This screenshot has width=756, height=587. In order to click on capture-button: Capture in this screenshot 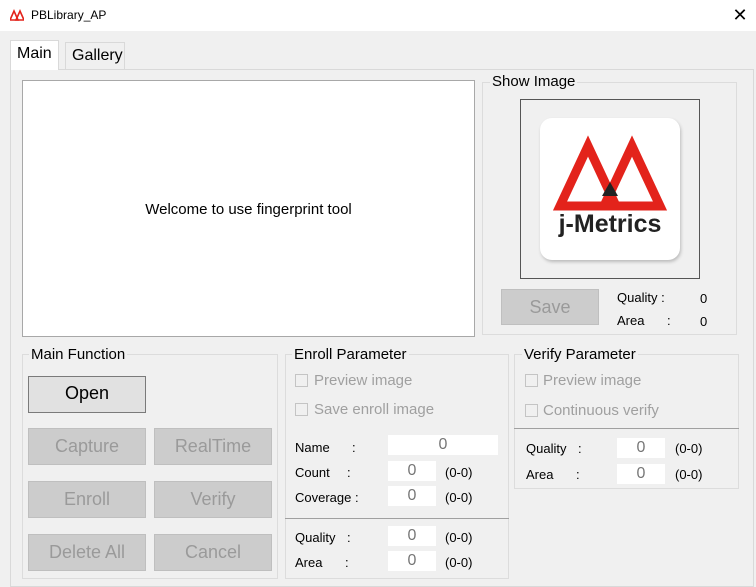, I will do `click(87, 446)`.